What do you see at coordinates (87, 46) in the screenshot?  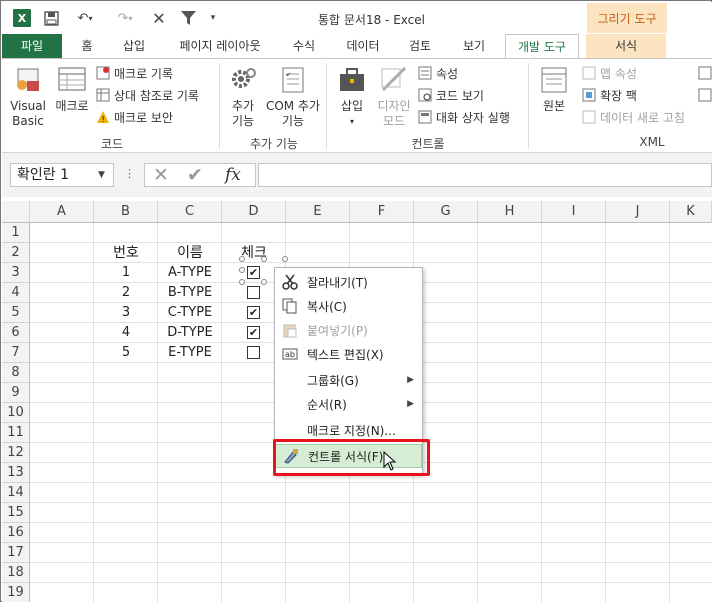 I see `tab-home: 홈` at bounding box center [87, 46].